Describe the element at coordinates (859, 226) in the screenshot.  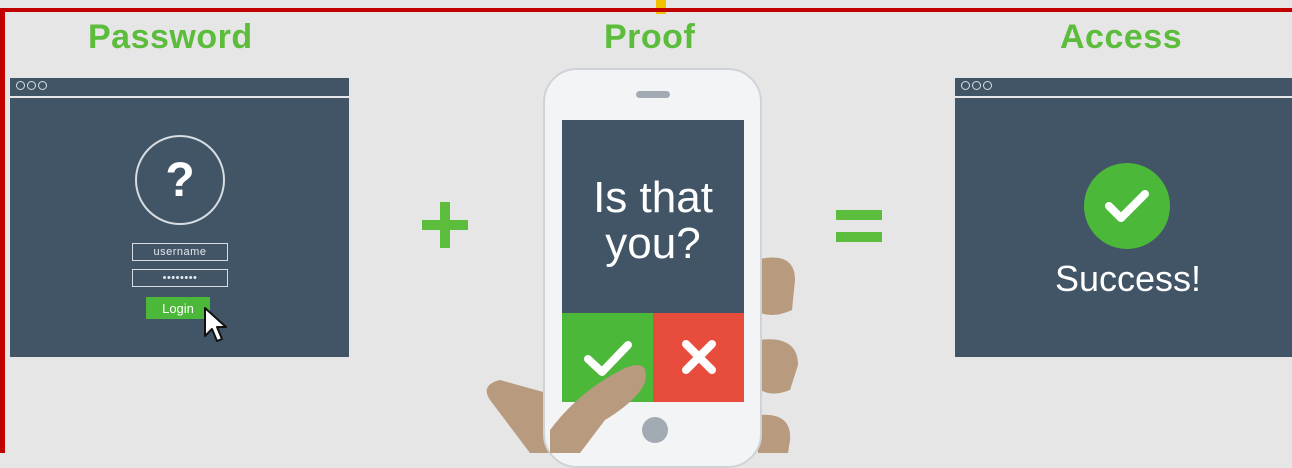
I see `equals-icon` at that location.